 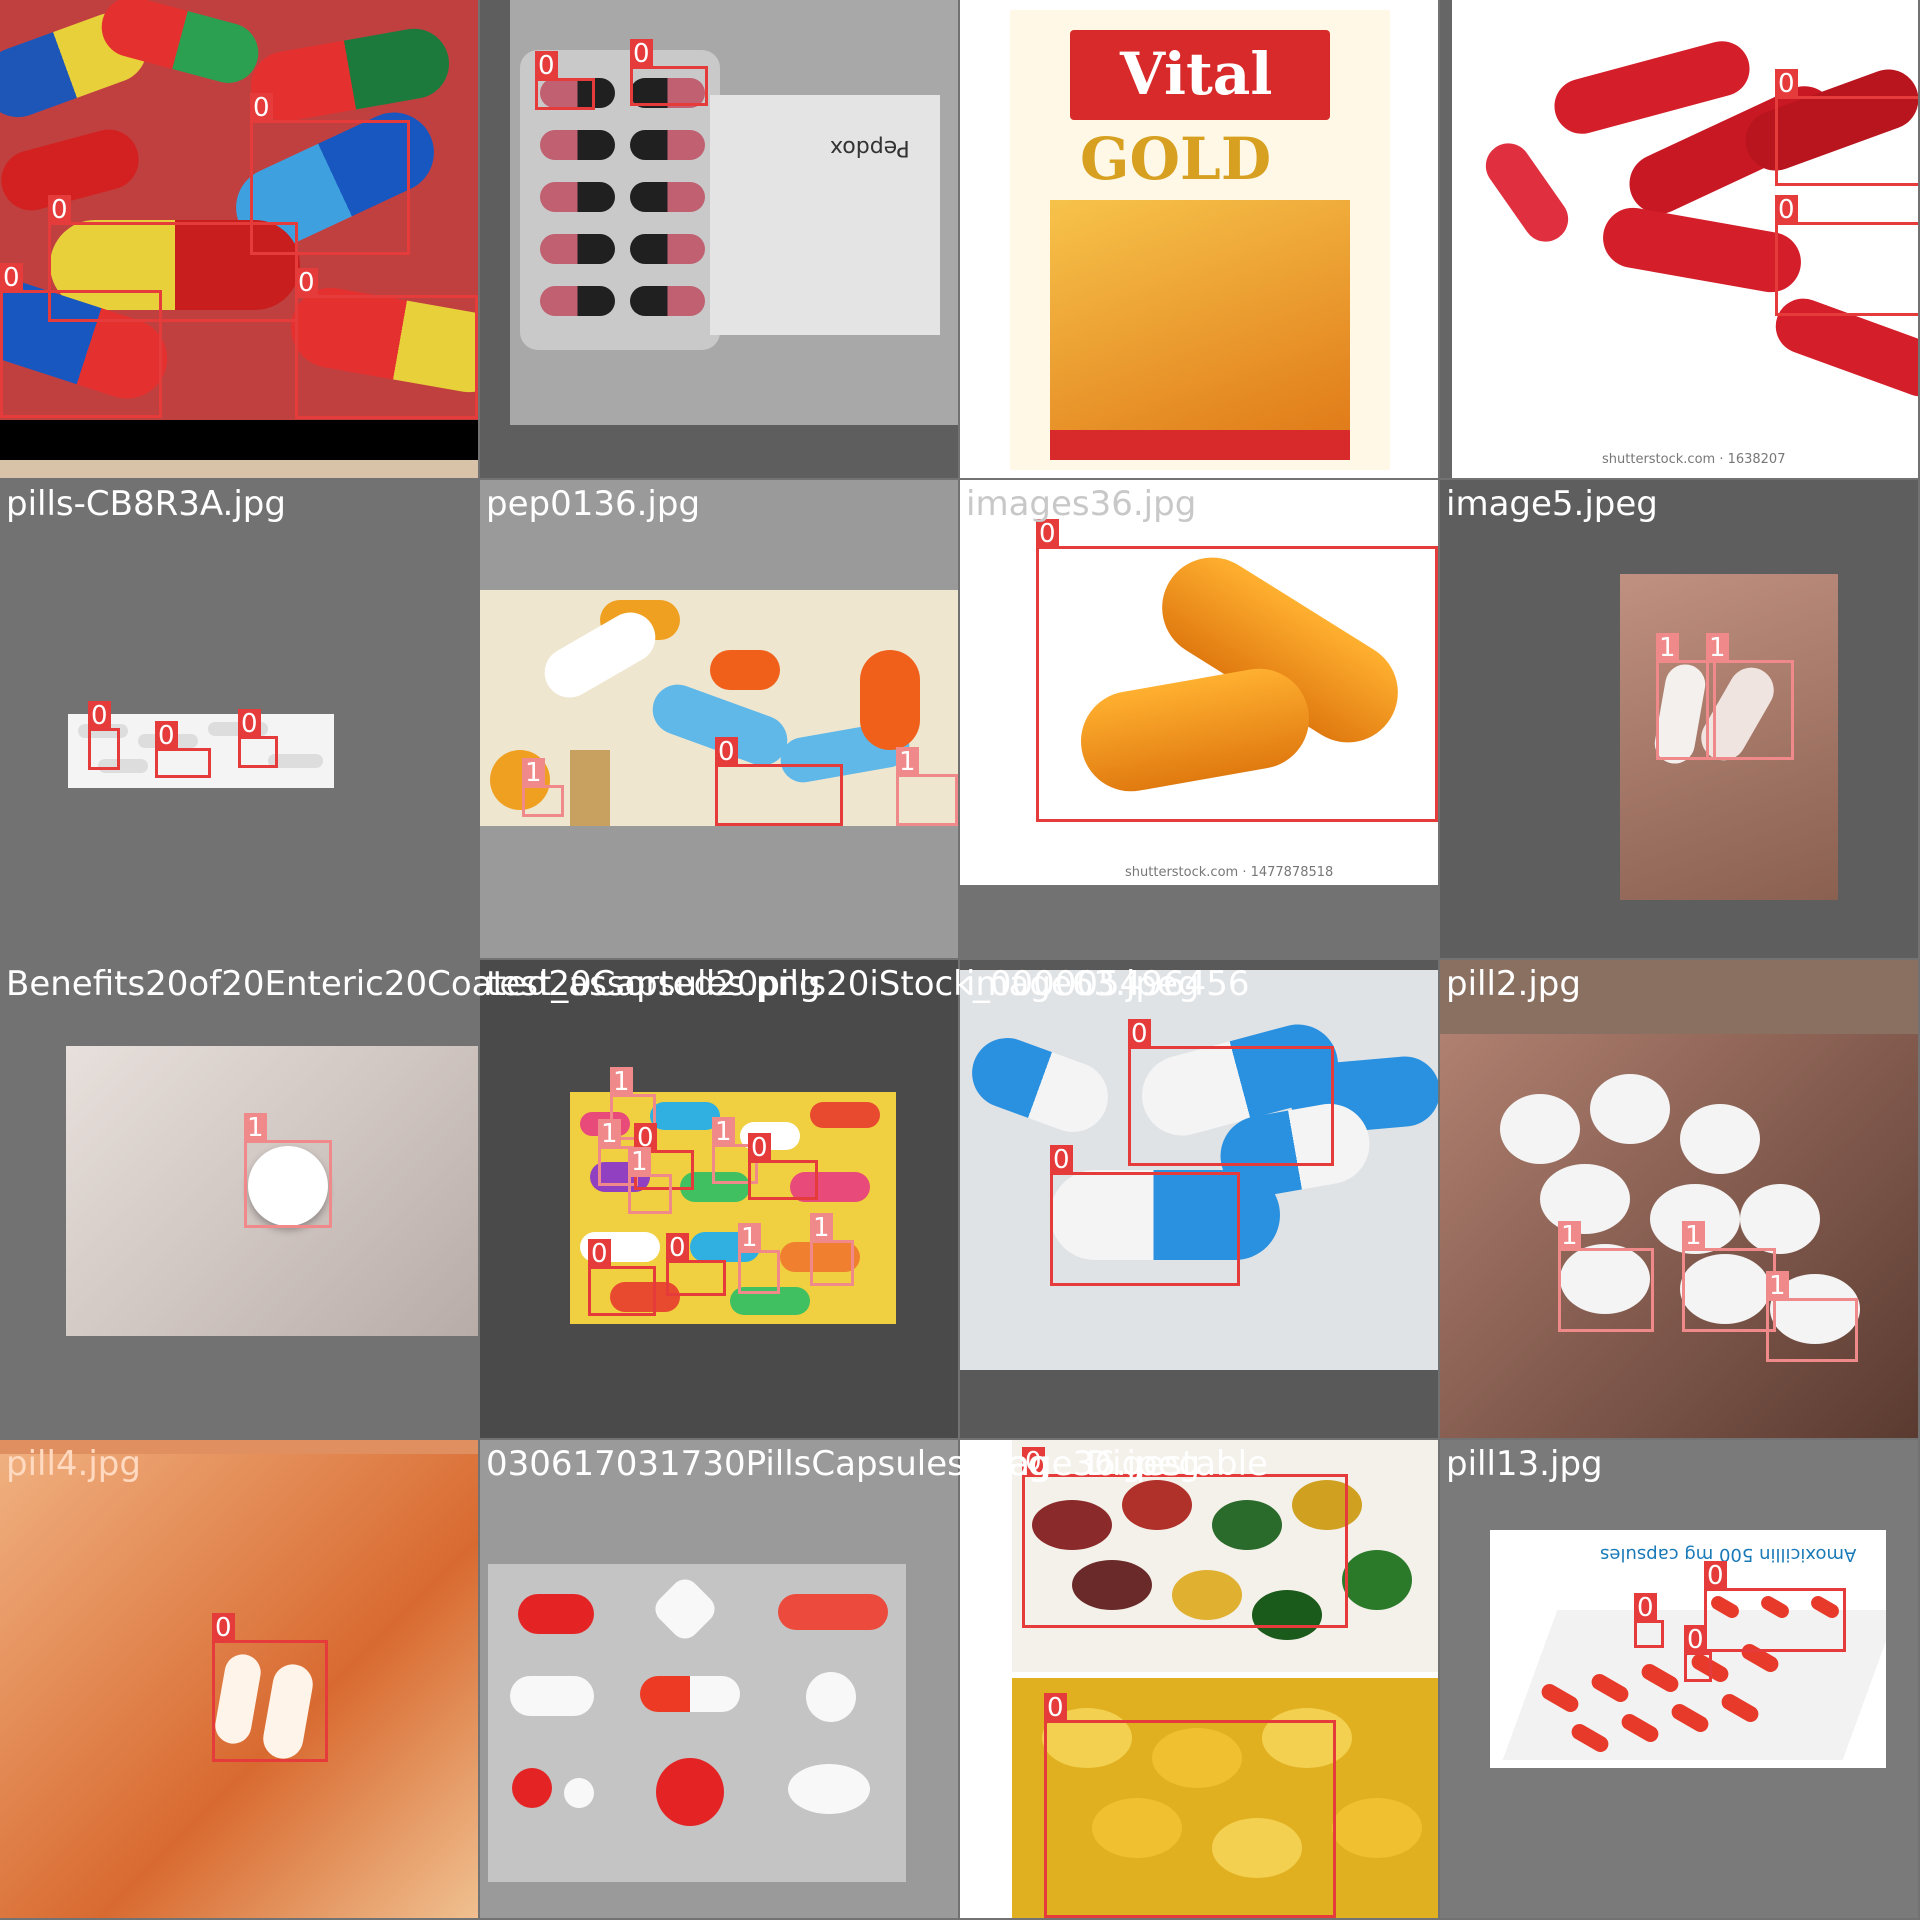 I want to click on tile-12: 1 1 1, so click(x=1679, y=1199).